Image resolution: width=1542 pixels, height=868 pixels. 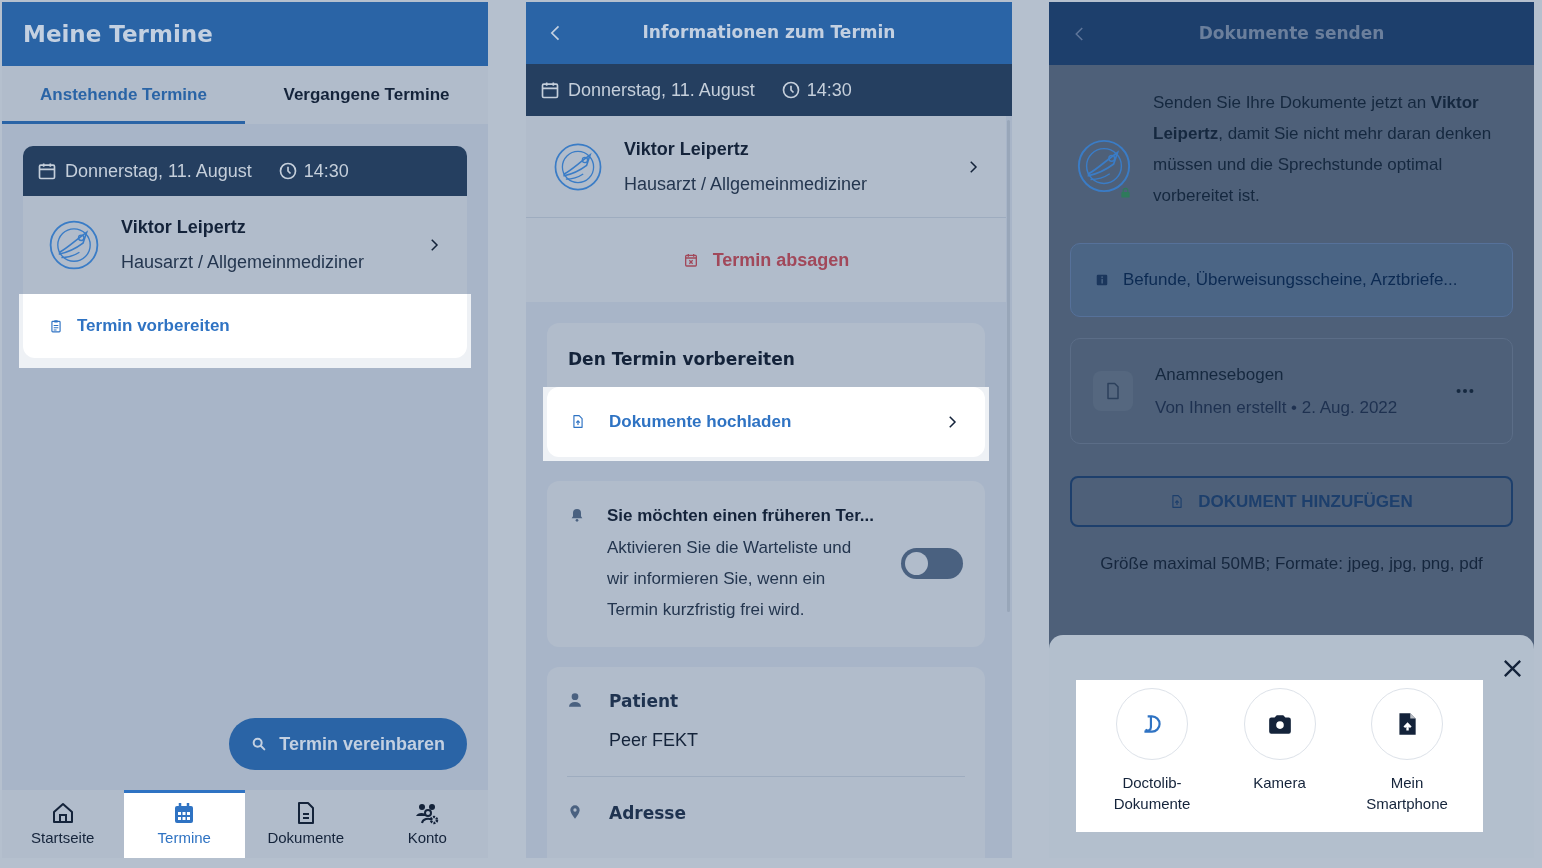 What do you see at coordinates (766, 421) in the screenshot?
I see `upload-documents-button: Dokumente hochladen` at bounding box center [766, 421].